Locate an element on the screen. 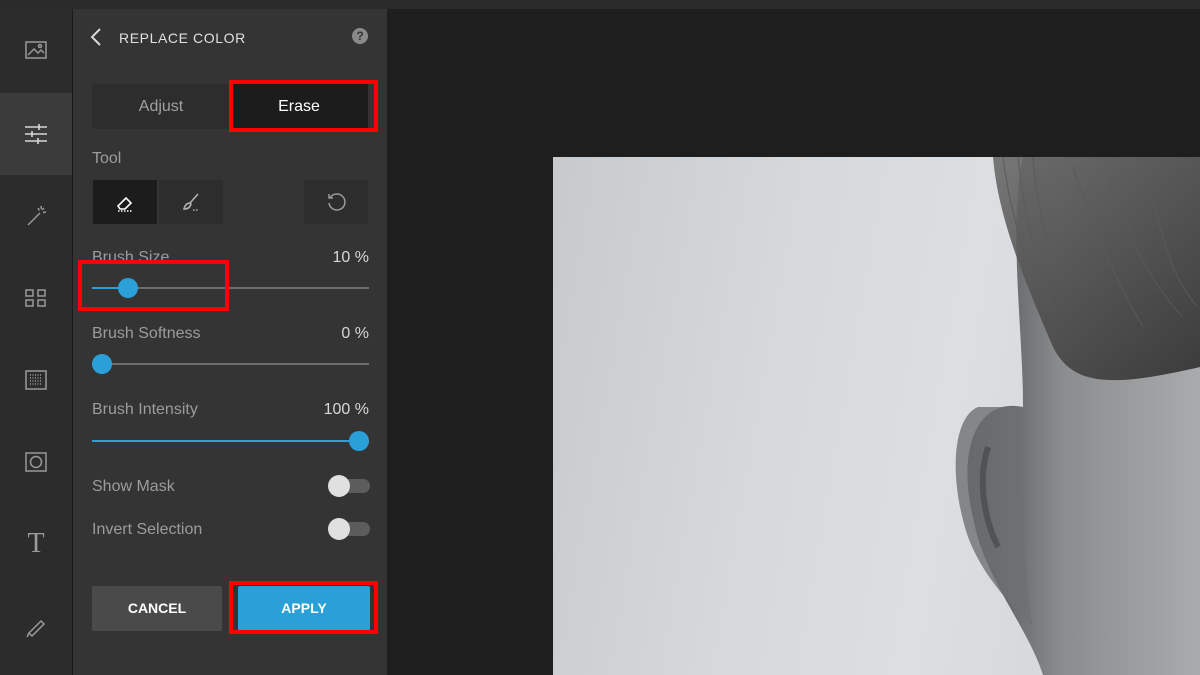 Image resolution: width=1200 pixels, height=675 pixels. draw-icon is located at coordinates (36, 628).